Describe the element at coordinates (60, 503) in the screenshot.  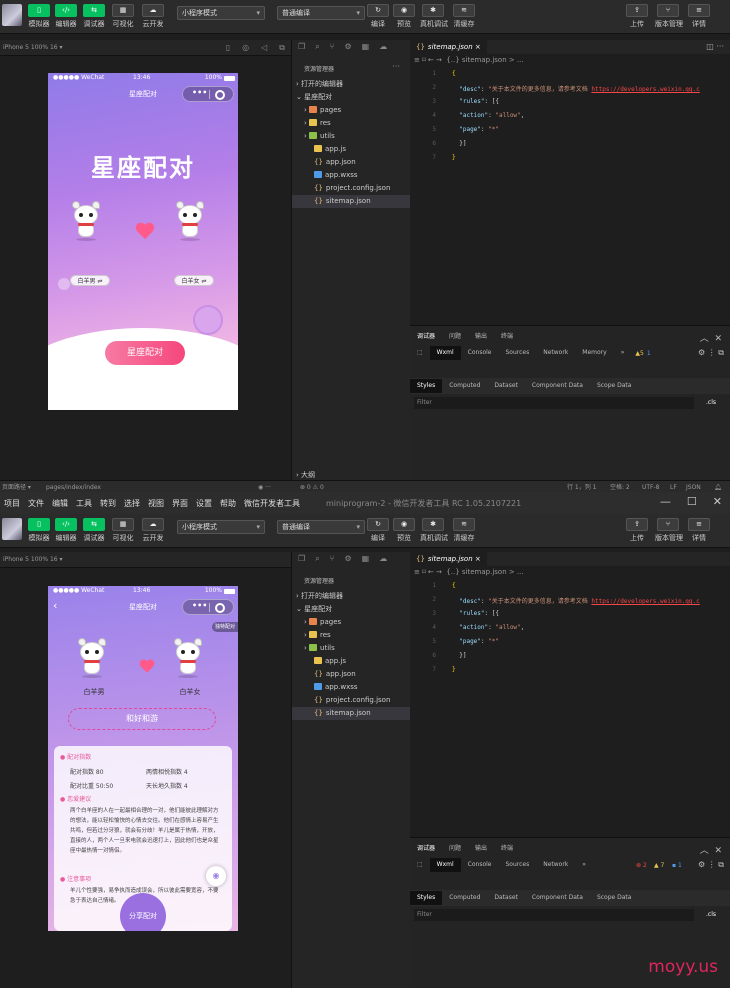
I see `menu-edit: 编辑` at that location.